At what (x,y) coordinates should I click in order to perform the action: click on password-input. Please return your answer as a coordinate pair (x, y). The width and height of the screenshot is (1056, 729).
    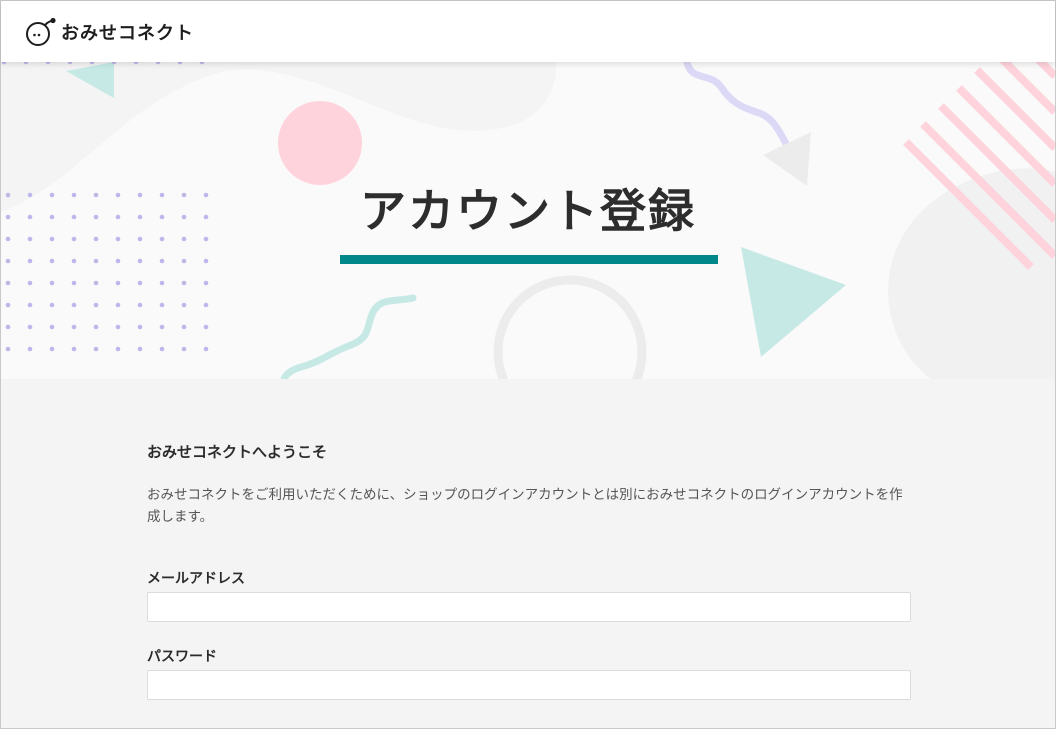
    Looking at the image, I should click on (529, 685).